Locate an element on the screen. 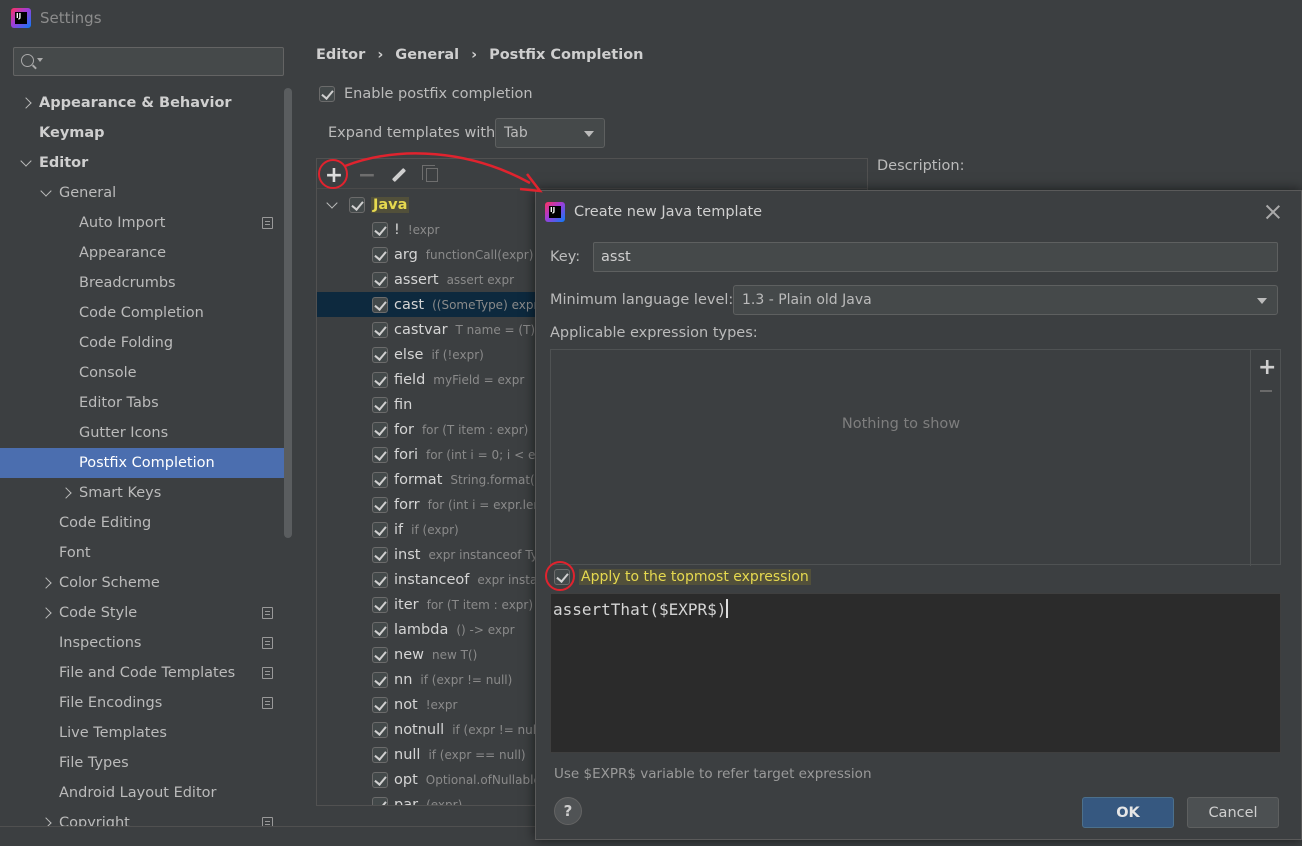 This screenshot has height=846, width=1302. search-input is located at coordinates (148, 61).